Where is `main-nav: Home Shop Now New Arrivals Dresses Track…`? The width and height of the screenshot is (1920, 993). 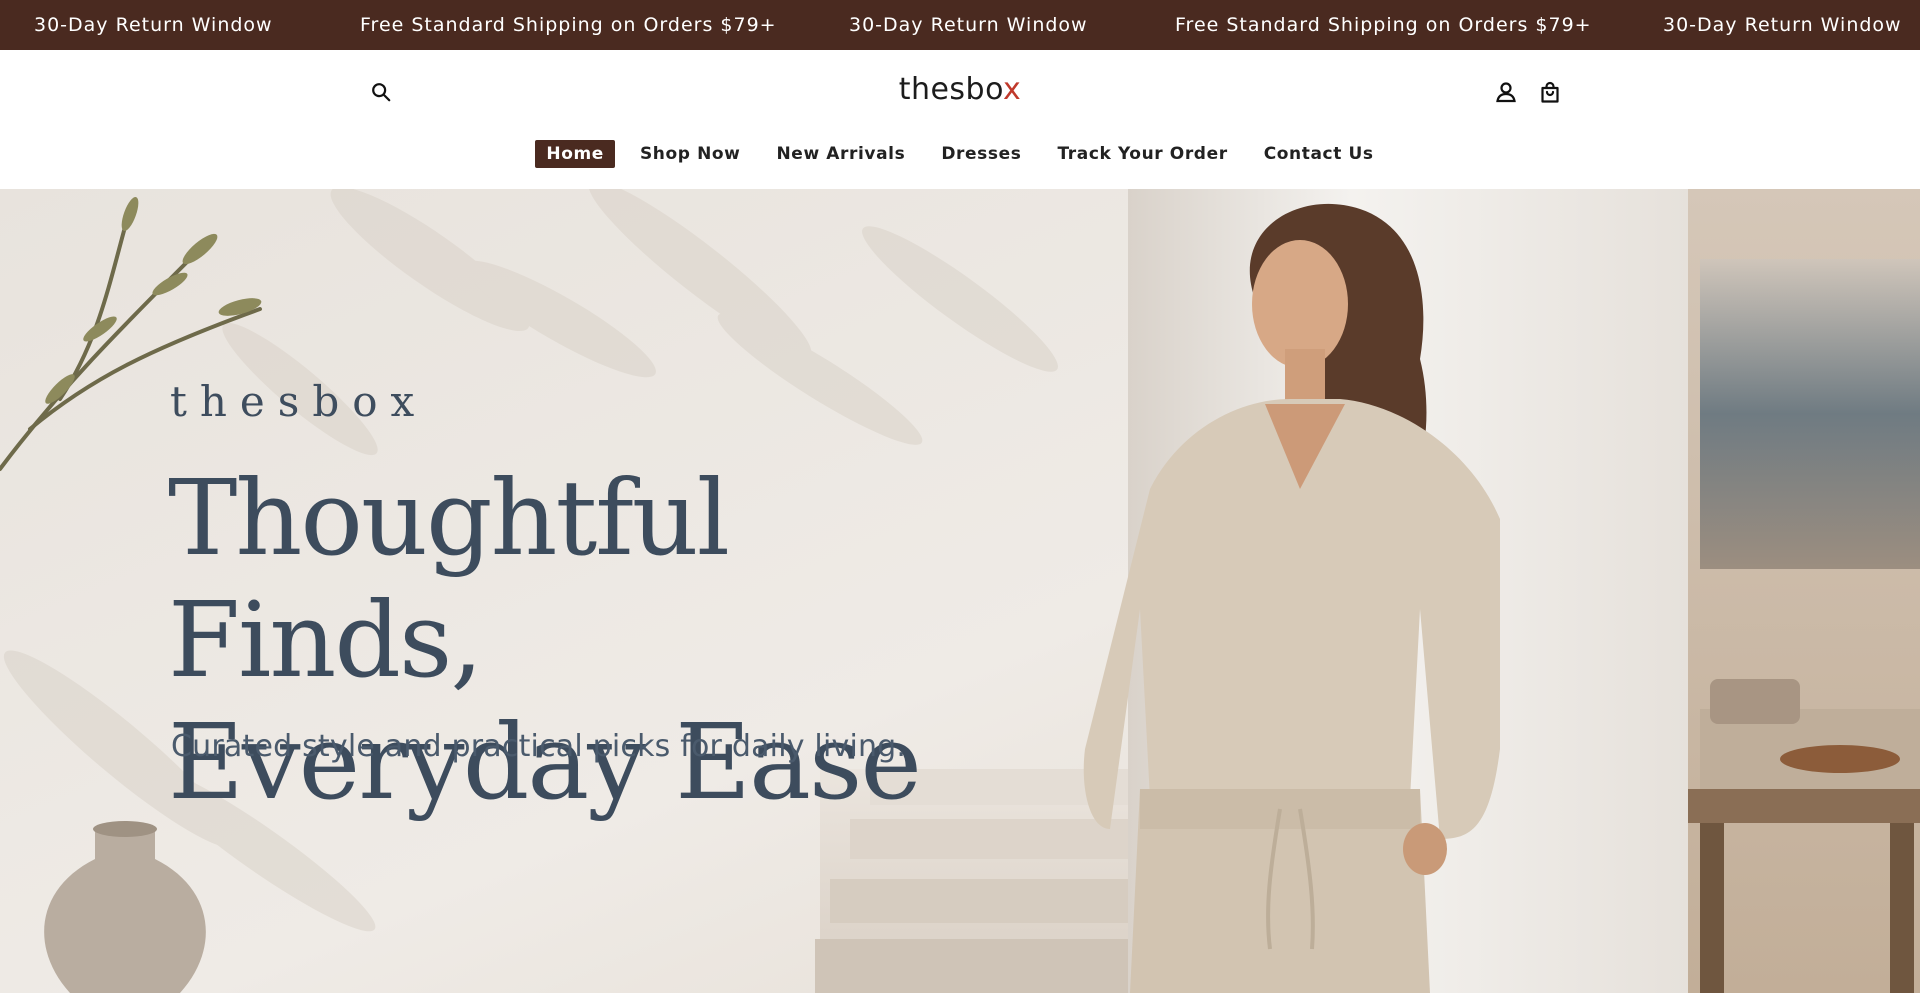 main-nav: Home Shop Now New Arrivals Dresses Track… is located at coordinates (960, 155).